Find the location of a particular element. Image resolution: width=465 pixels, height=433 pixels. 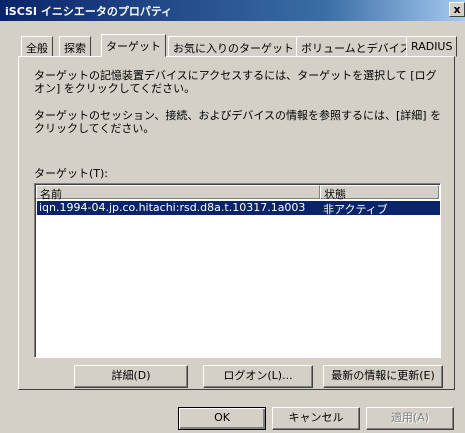

tab-targets: ターゲット is located at coordinates (133, 45).